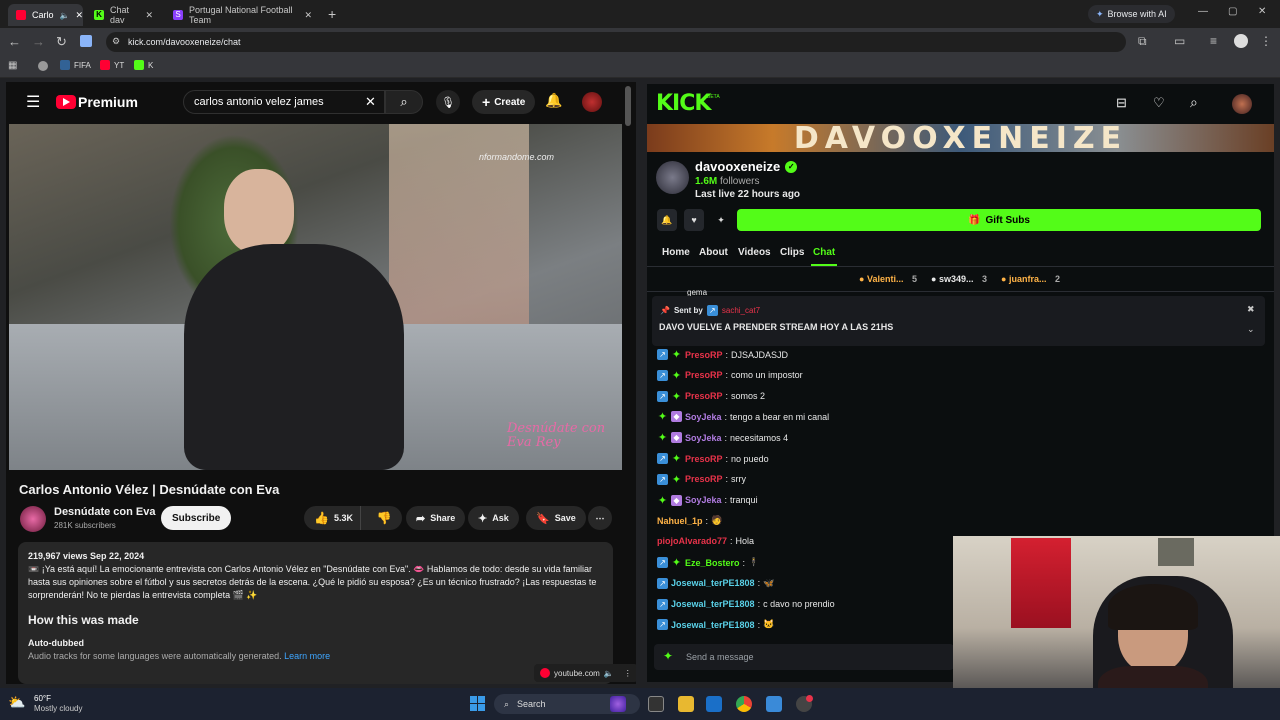 This screenshot has width=1280, height=720. Describe the element at coordinates (1241, 41) in the screenshot. I see `profile-avatar` at that location.